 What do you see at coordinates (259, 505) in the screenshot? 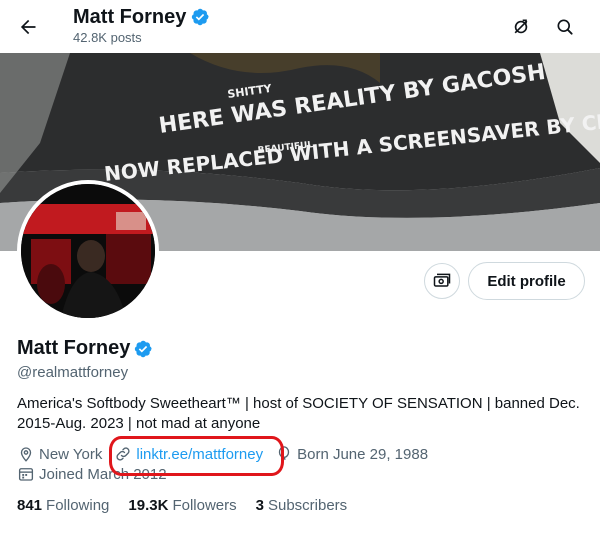
I see `subscribers-count: 3` at bounding box center [259, 505].